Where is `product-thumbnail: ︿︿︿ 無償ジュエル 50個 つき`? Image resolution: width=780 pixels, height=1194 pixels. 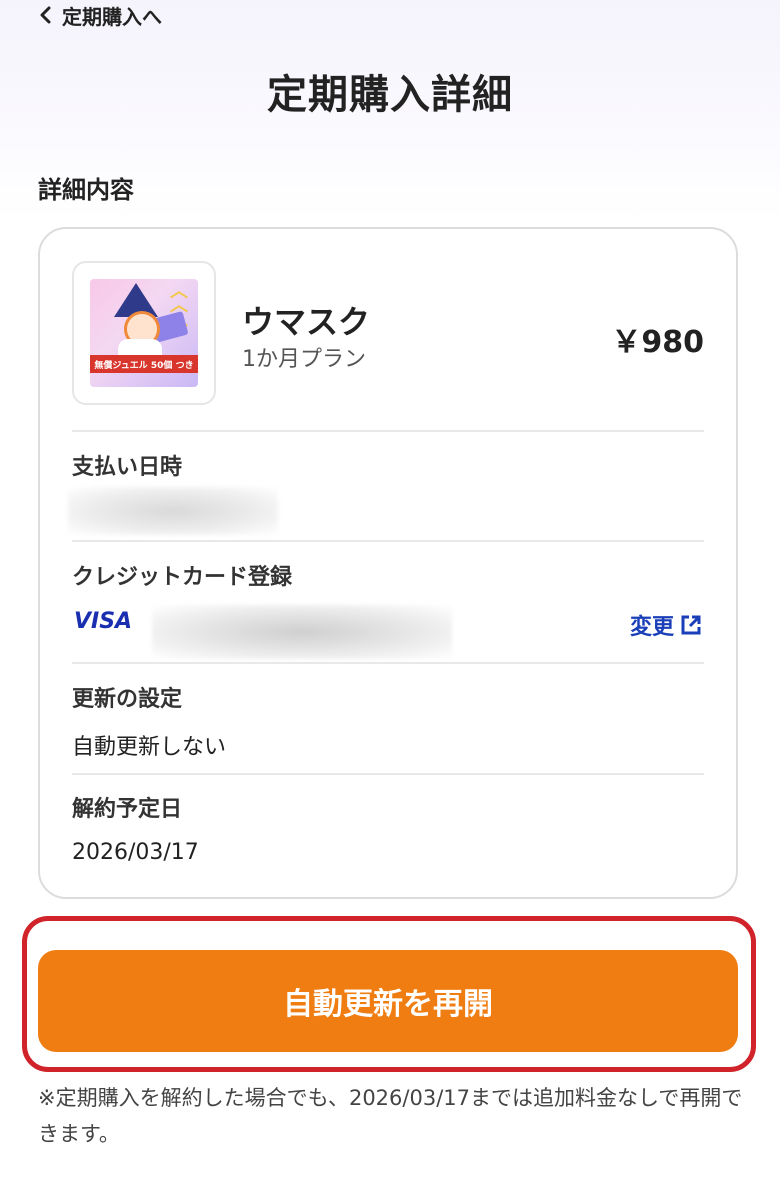 product-thumbnail: ︿︿︿ 無償ジュエル 50個 つき is located at coordinates (144, 333).